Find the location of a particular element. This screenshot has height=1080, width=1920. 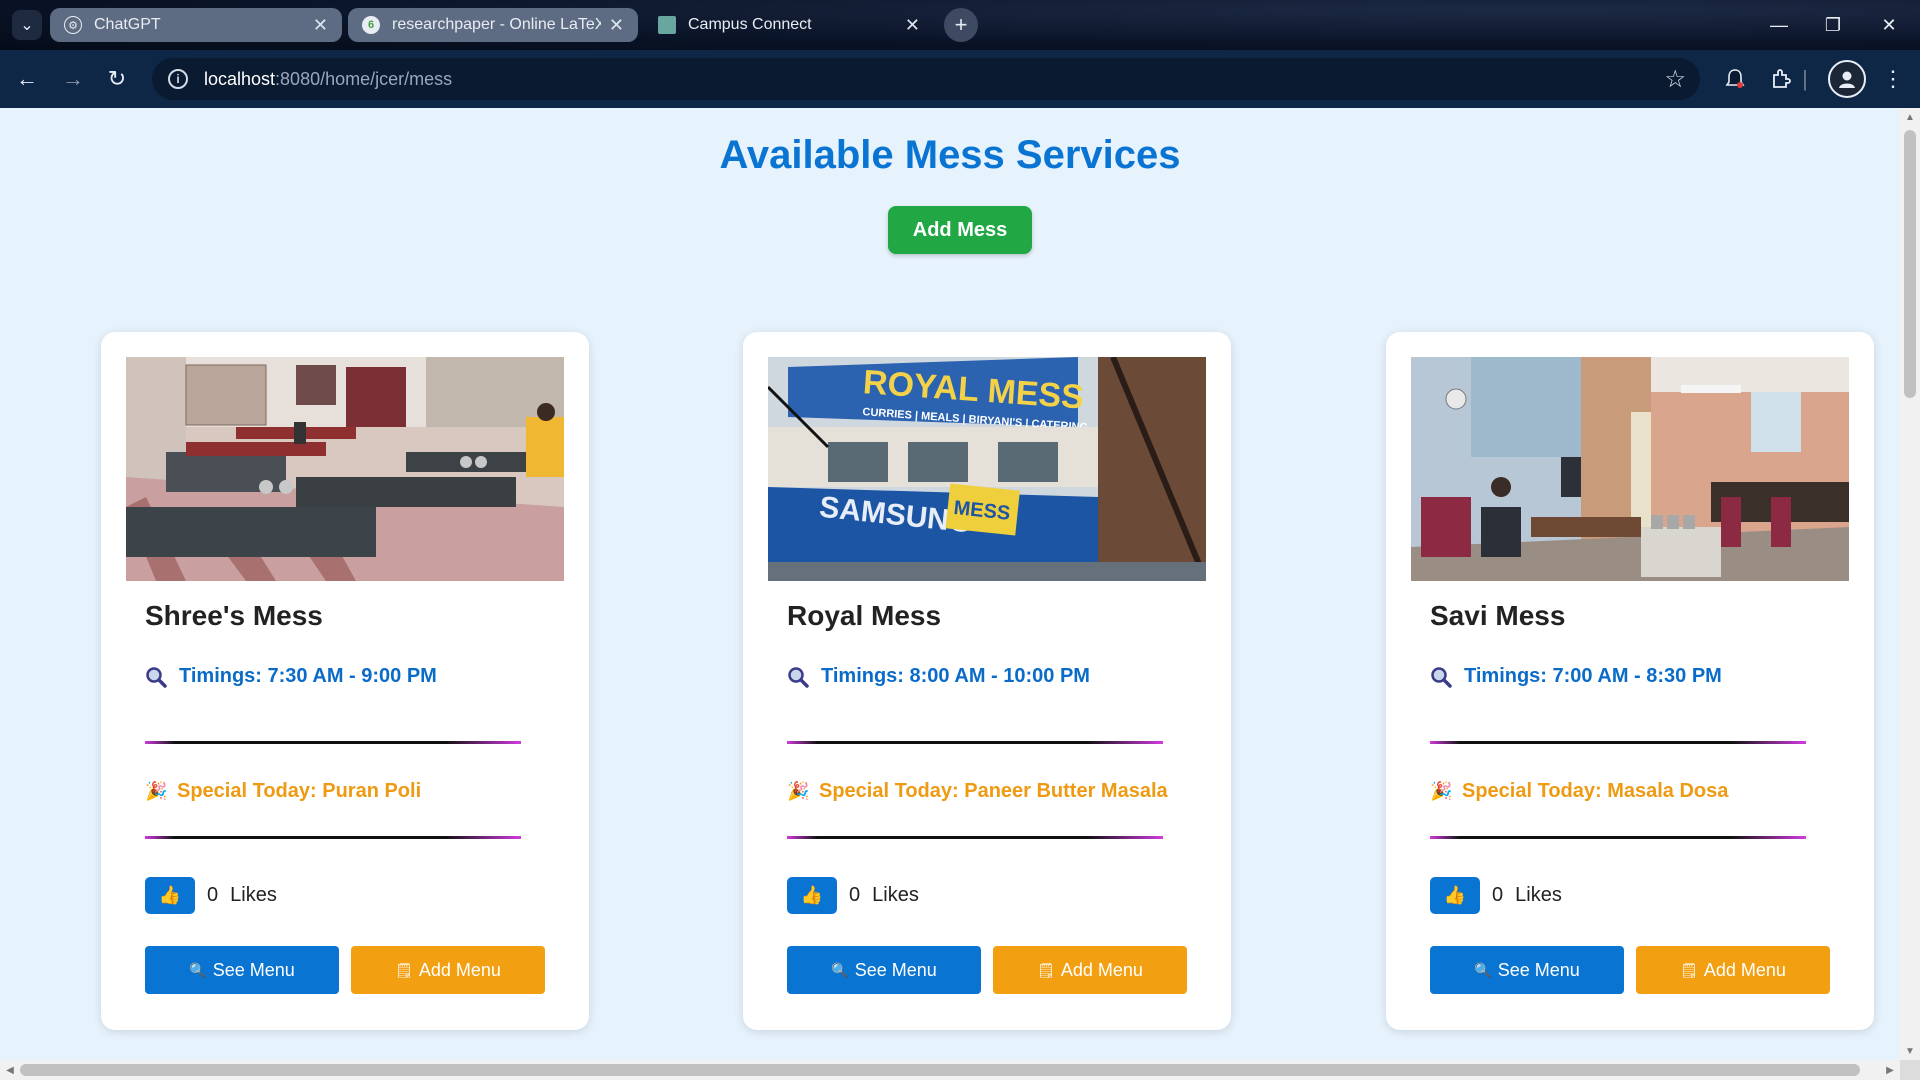

page-title: Available Mess Services is located at coordinates (950, 155).